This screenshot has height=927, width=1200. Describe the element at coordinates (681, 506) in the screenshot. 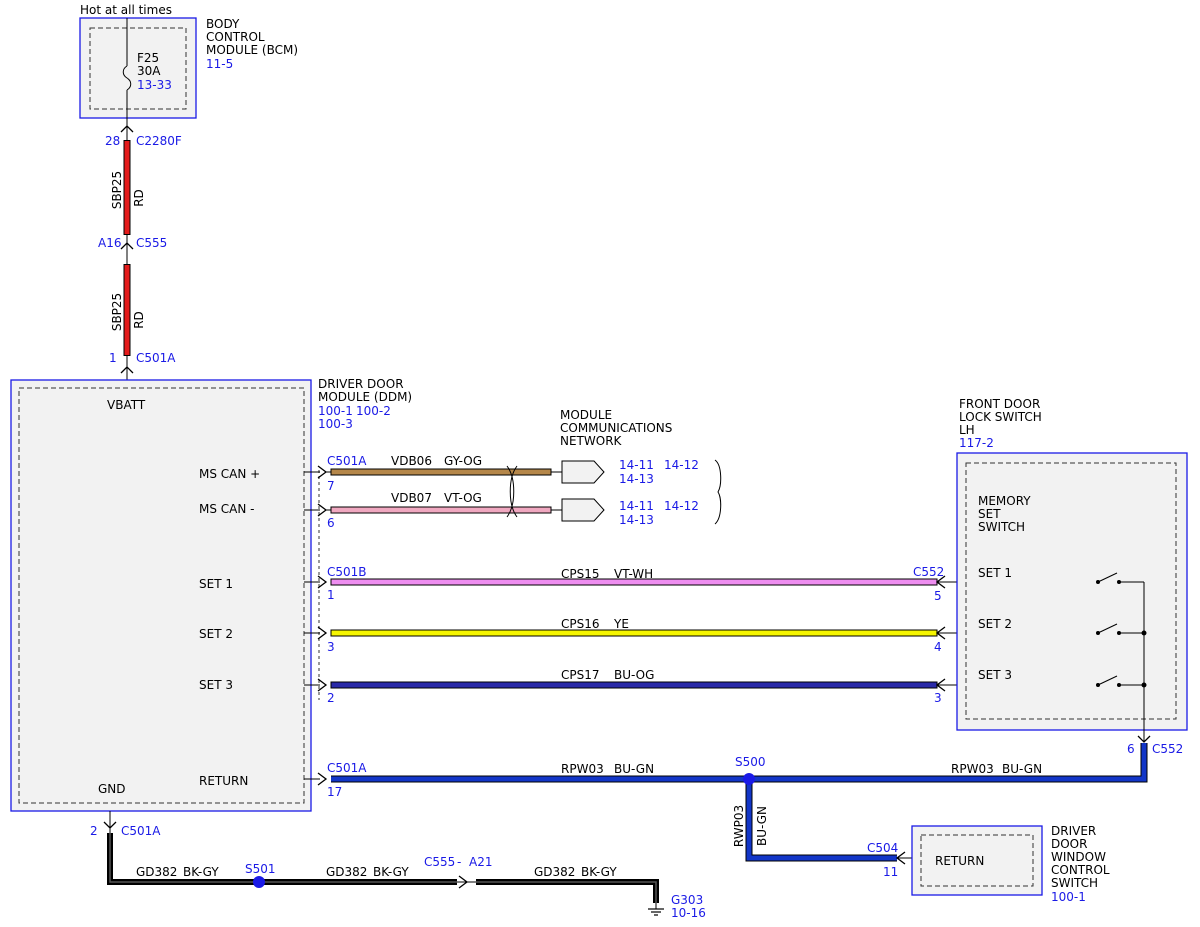

I see `can-minus-ref-2: 14-12` at that location.